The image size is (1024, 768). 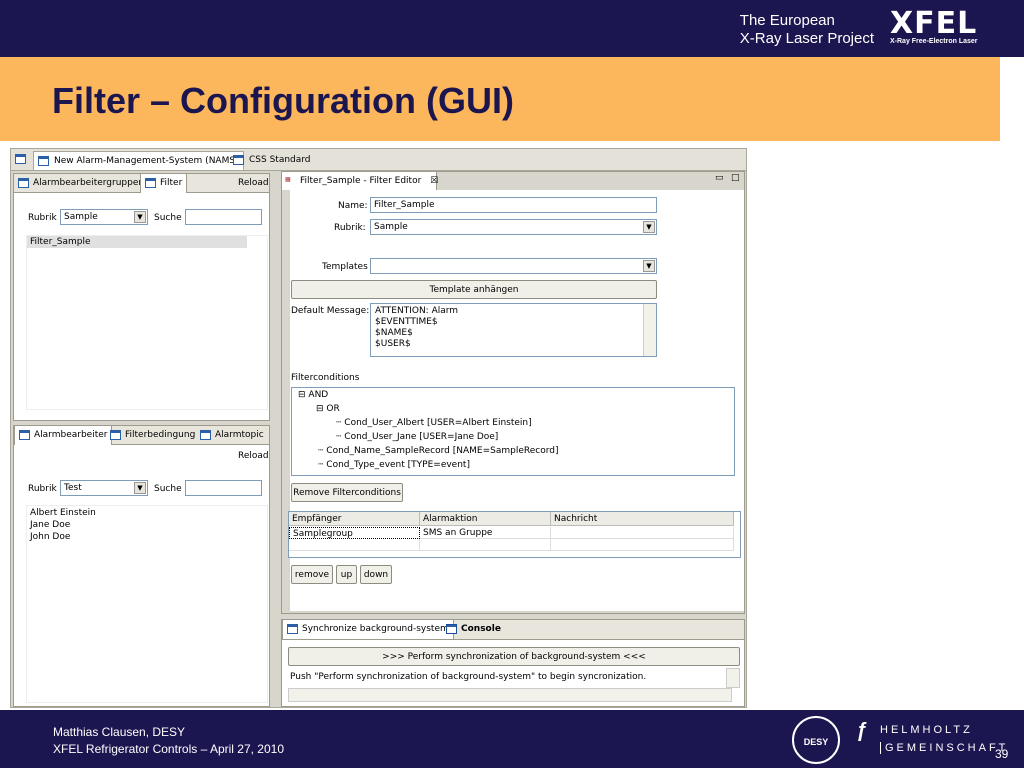 I want to click on message-line: $USER$, so click(x=393, y=344).